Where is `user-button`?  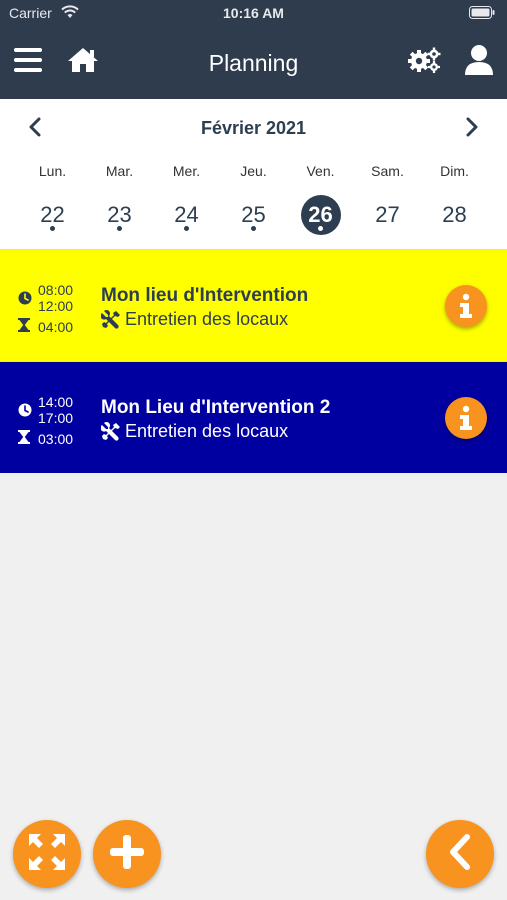
user-button is located at coordinates (479, 62).